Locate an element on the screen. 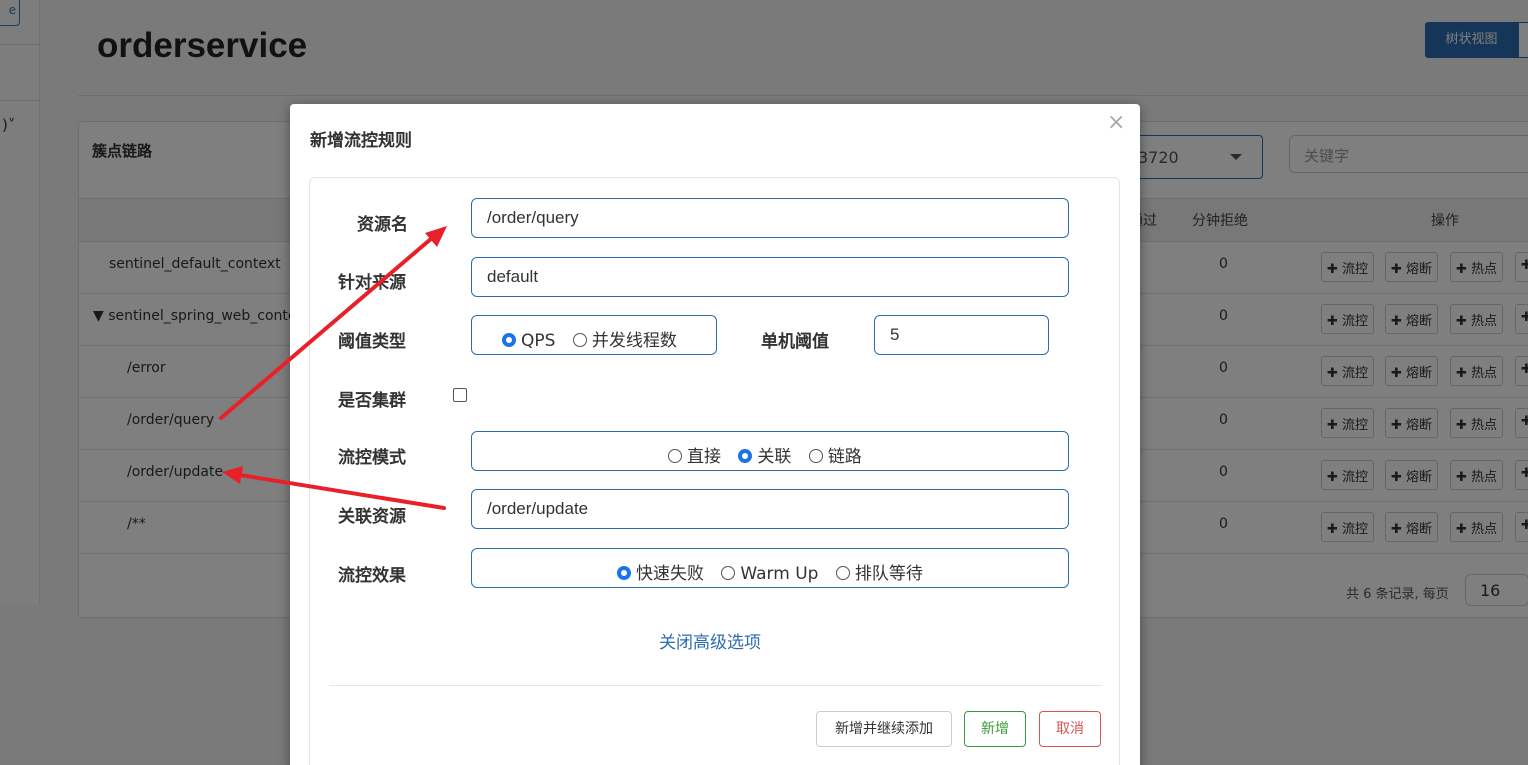 This screenshot has width=1528, height=765. arrow-ref-resource-to-update is located at coordinates (334, 488).